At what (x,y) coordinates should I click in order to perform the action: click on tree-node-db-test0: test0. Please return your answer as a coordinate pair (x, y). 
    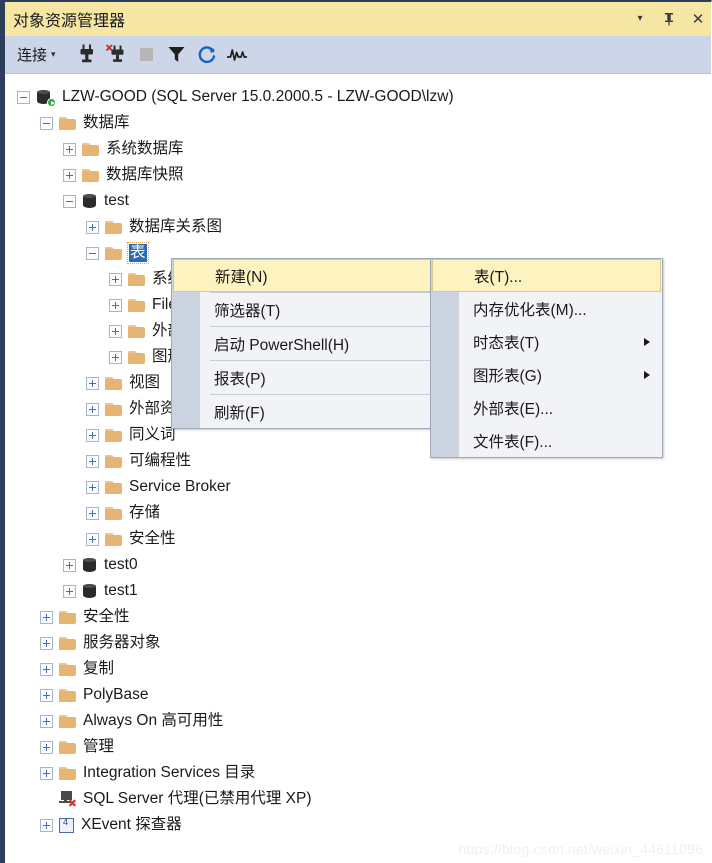
    Looking at the image, I should click on (358, 565).